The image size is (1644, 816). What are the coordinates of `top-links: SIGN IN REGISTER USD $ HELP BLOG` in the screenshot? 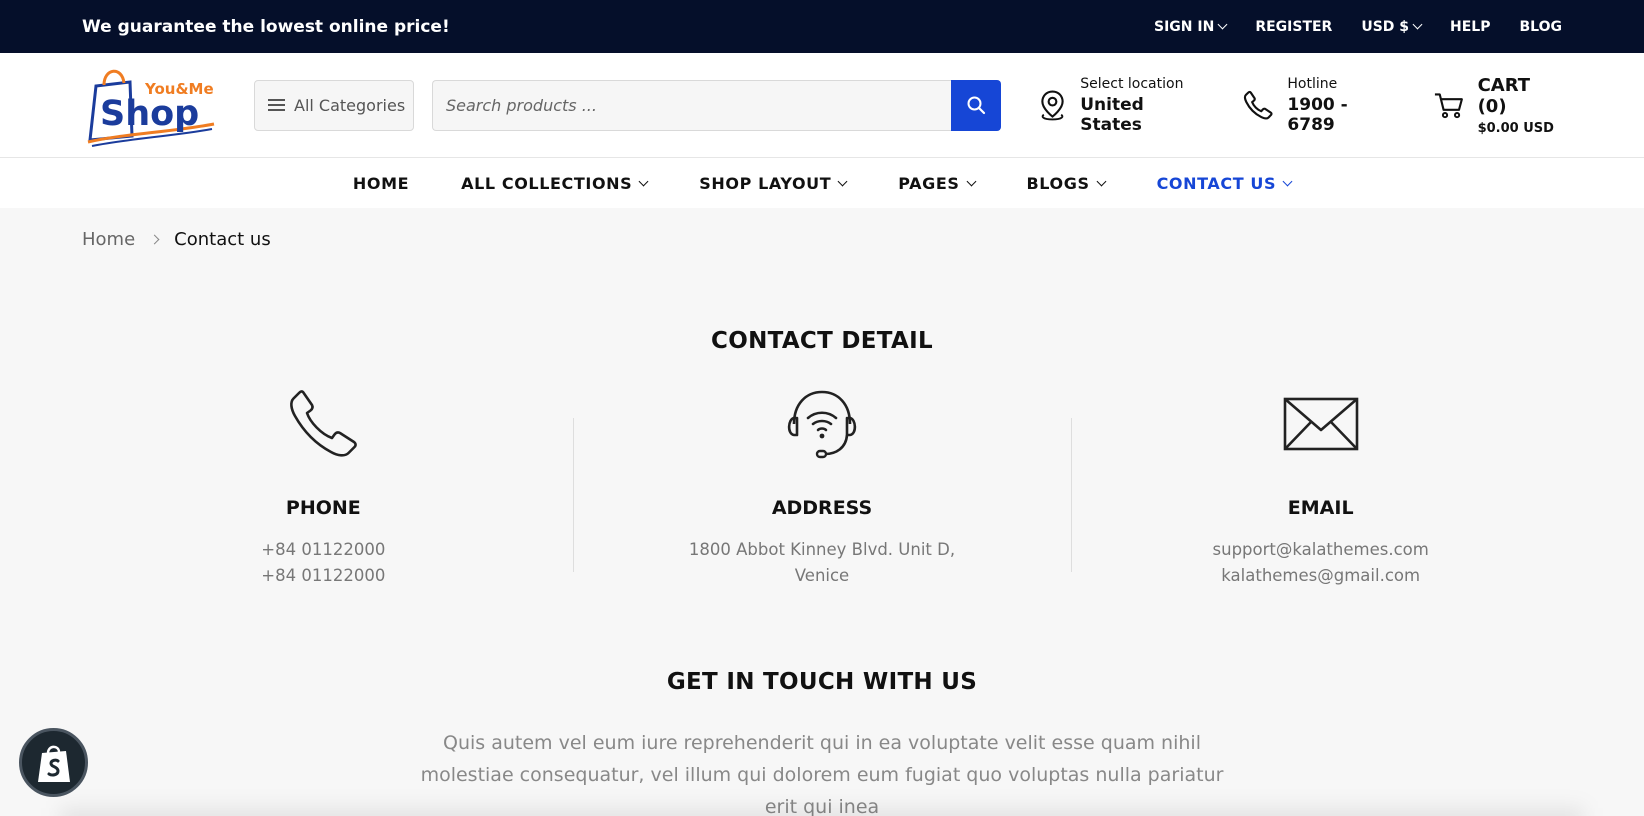 It's located at (1358, 27).